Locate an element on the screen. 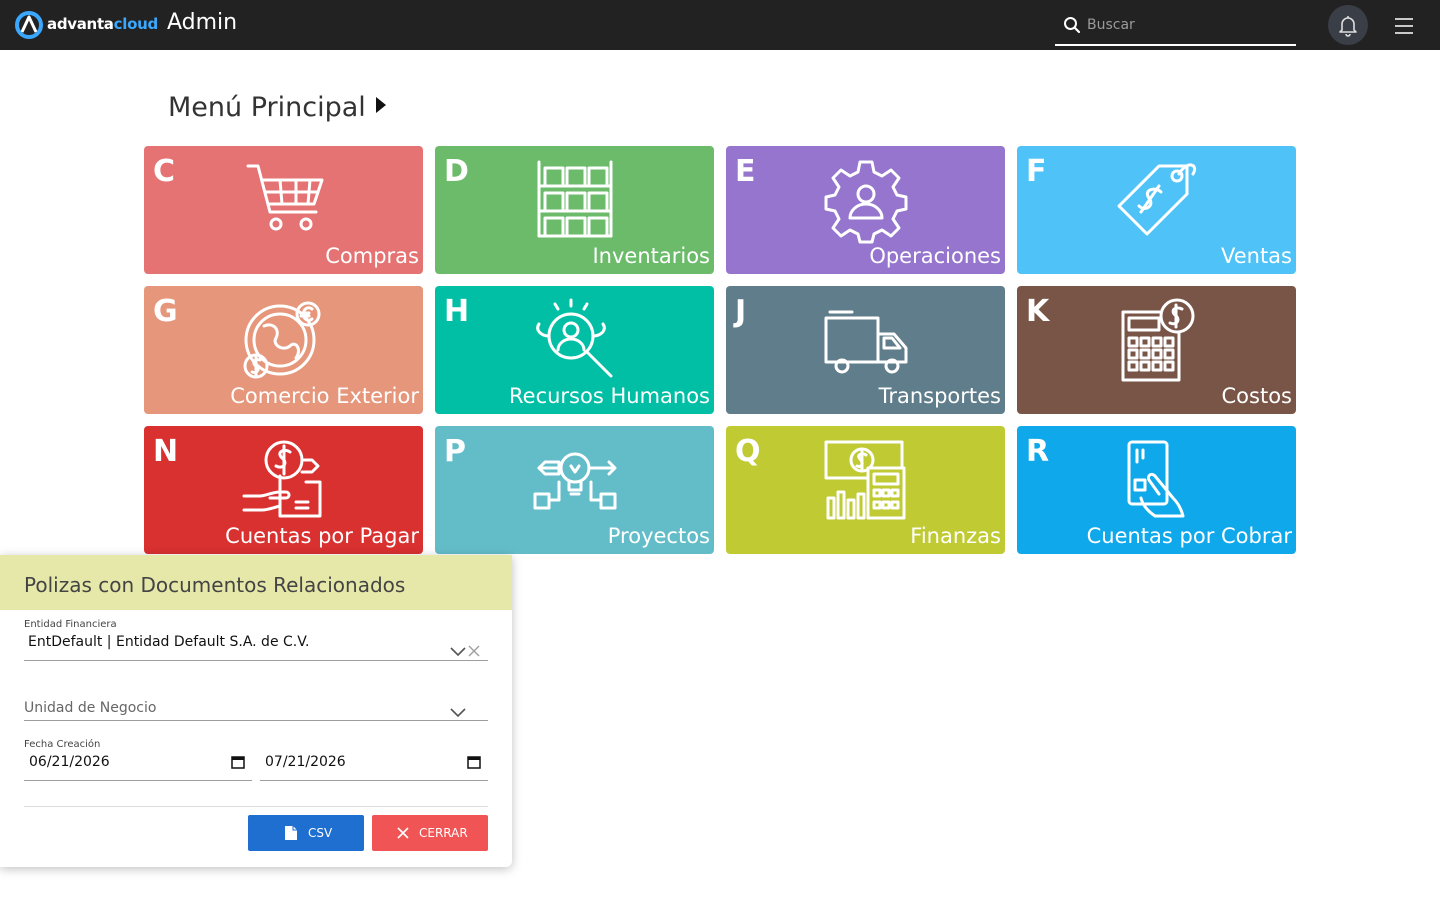 This screenshot has height=900, width=1440. logo-text-advanta: advanta is located at coordinates (80, 24).